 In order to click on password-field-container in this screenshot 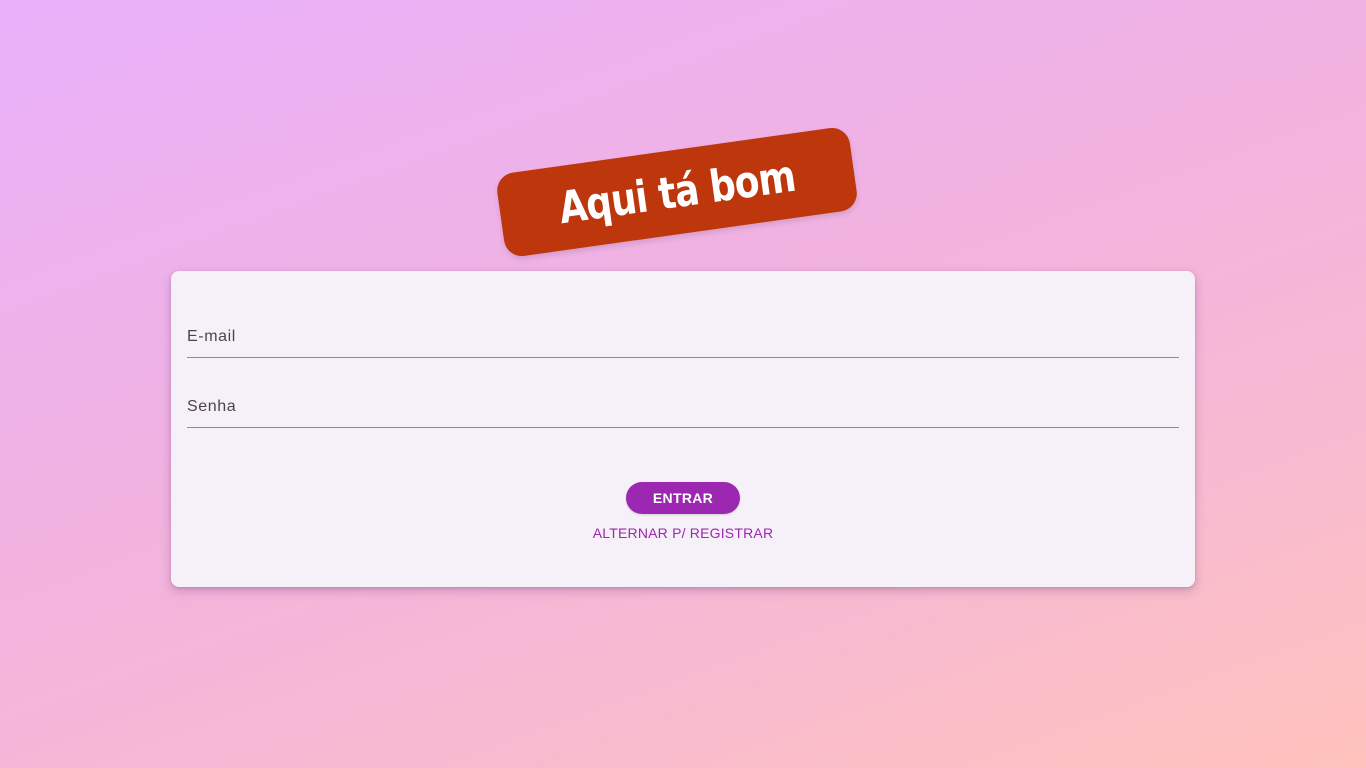, I will do `click(683, 407)`.